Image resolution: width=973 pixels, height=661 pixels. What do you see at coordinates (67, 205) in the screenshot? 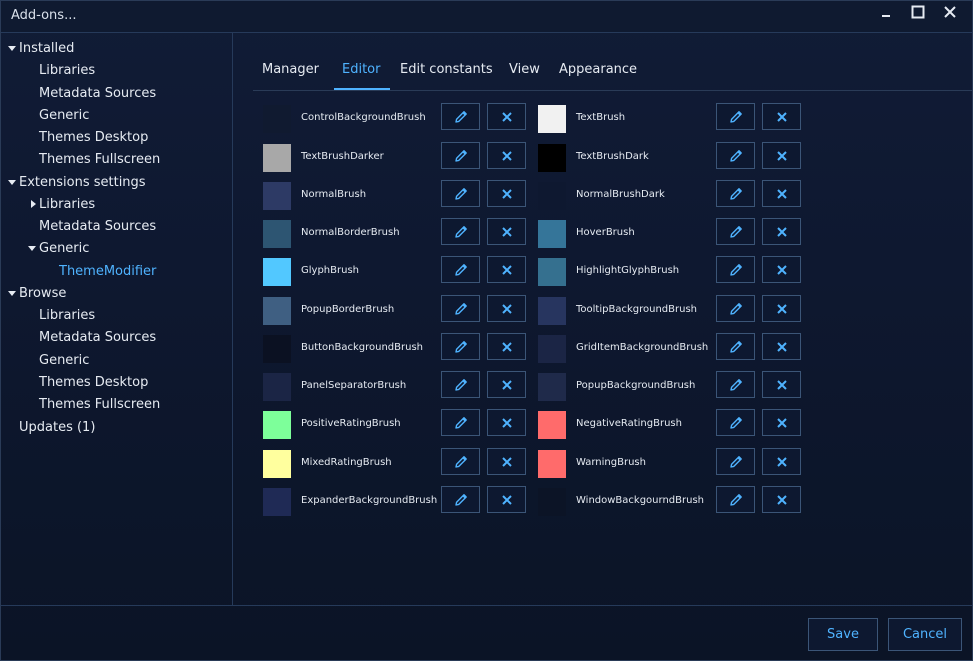
I see `tree-extensions-libraries: Libraries` at bounding box center [67, 205].